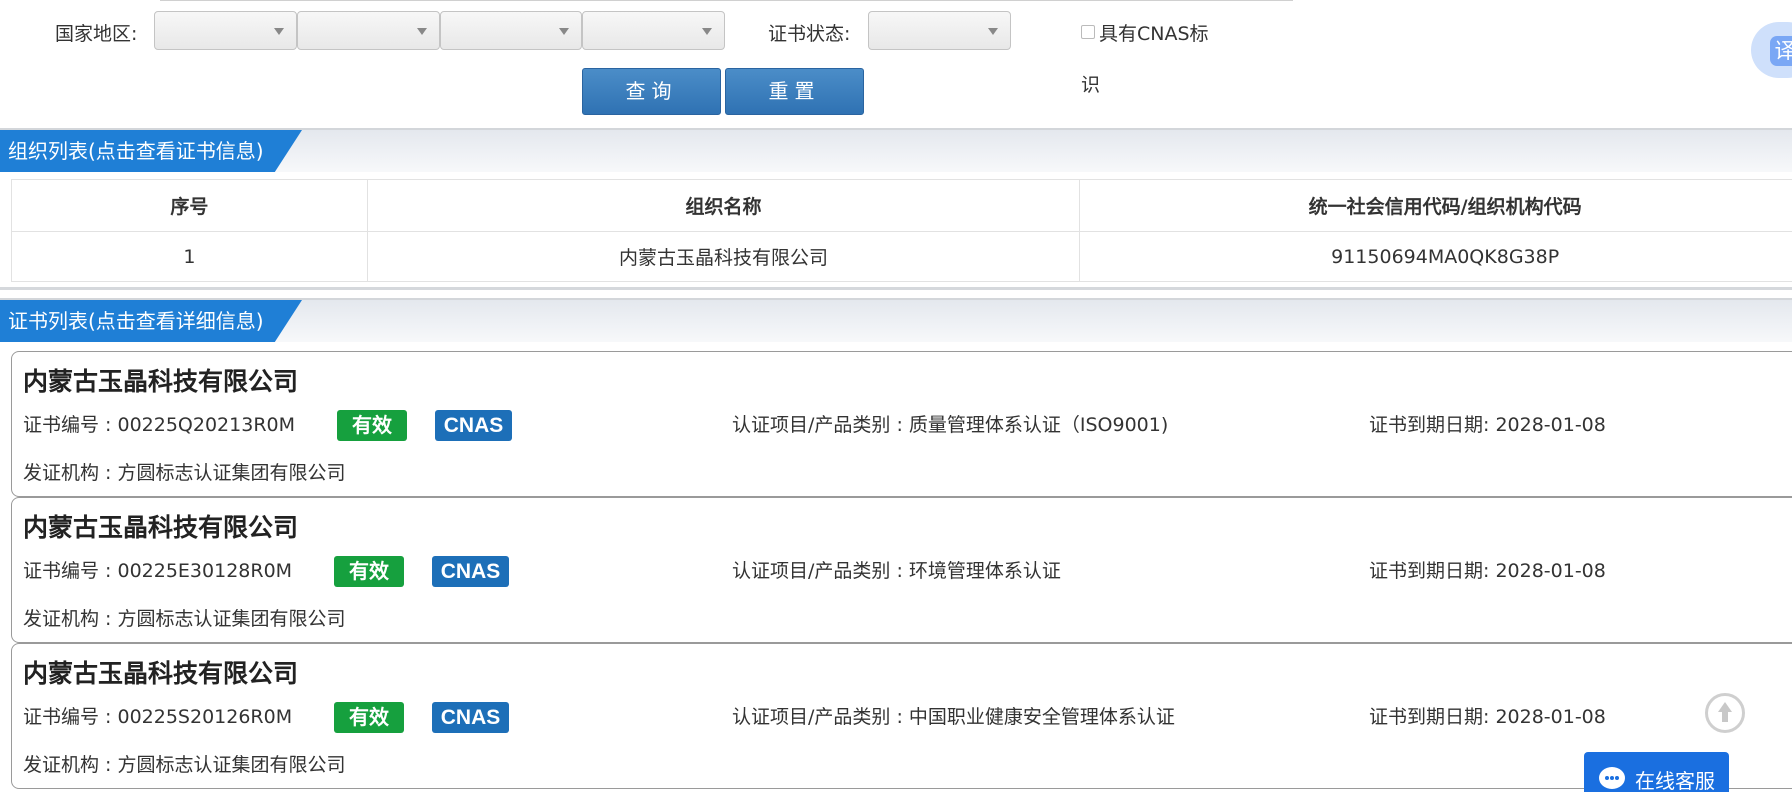 Image resolution: width=1792 pixels, height=794 pixels. Describe the element at coordinates (1781, 51) in the screenshot. I see `translate-icon: 译` at that location.